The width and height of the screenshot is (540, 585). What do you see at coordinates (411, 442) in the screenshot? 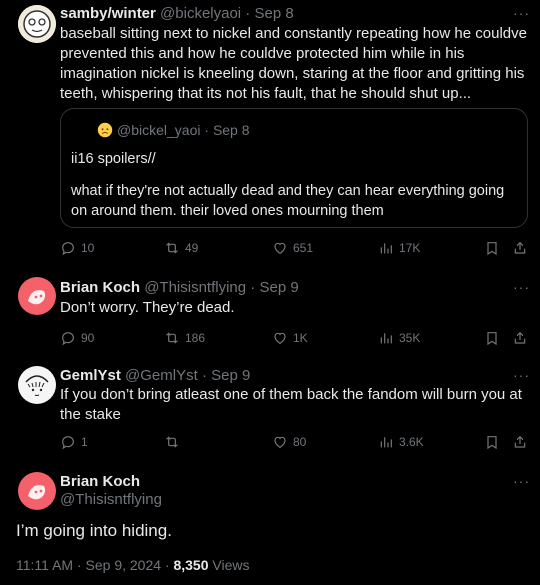
I see `views-count: 3.6K` at bounding box center [411, 442].